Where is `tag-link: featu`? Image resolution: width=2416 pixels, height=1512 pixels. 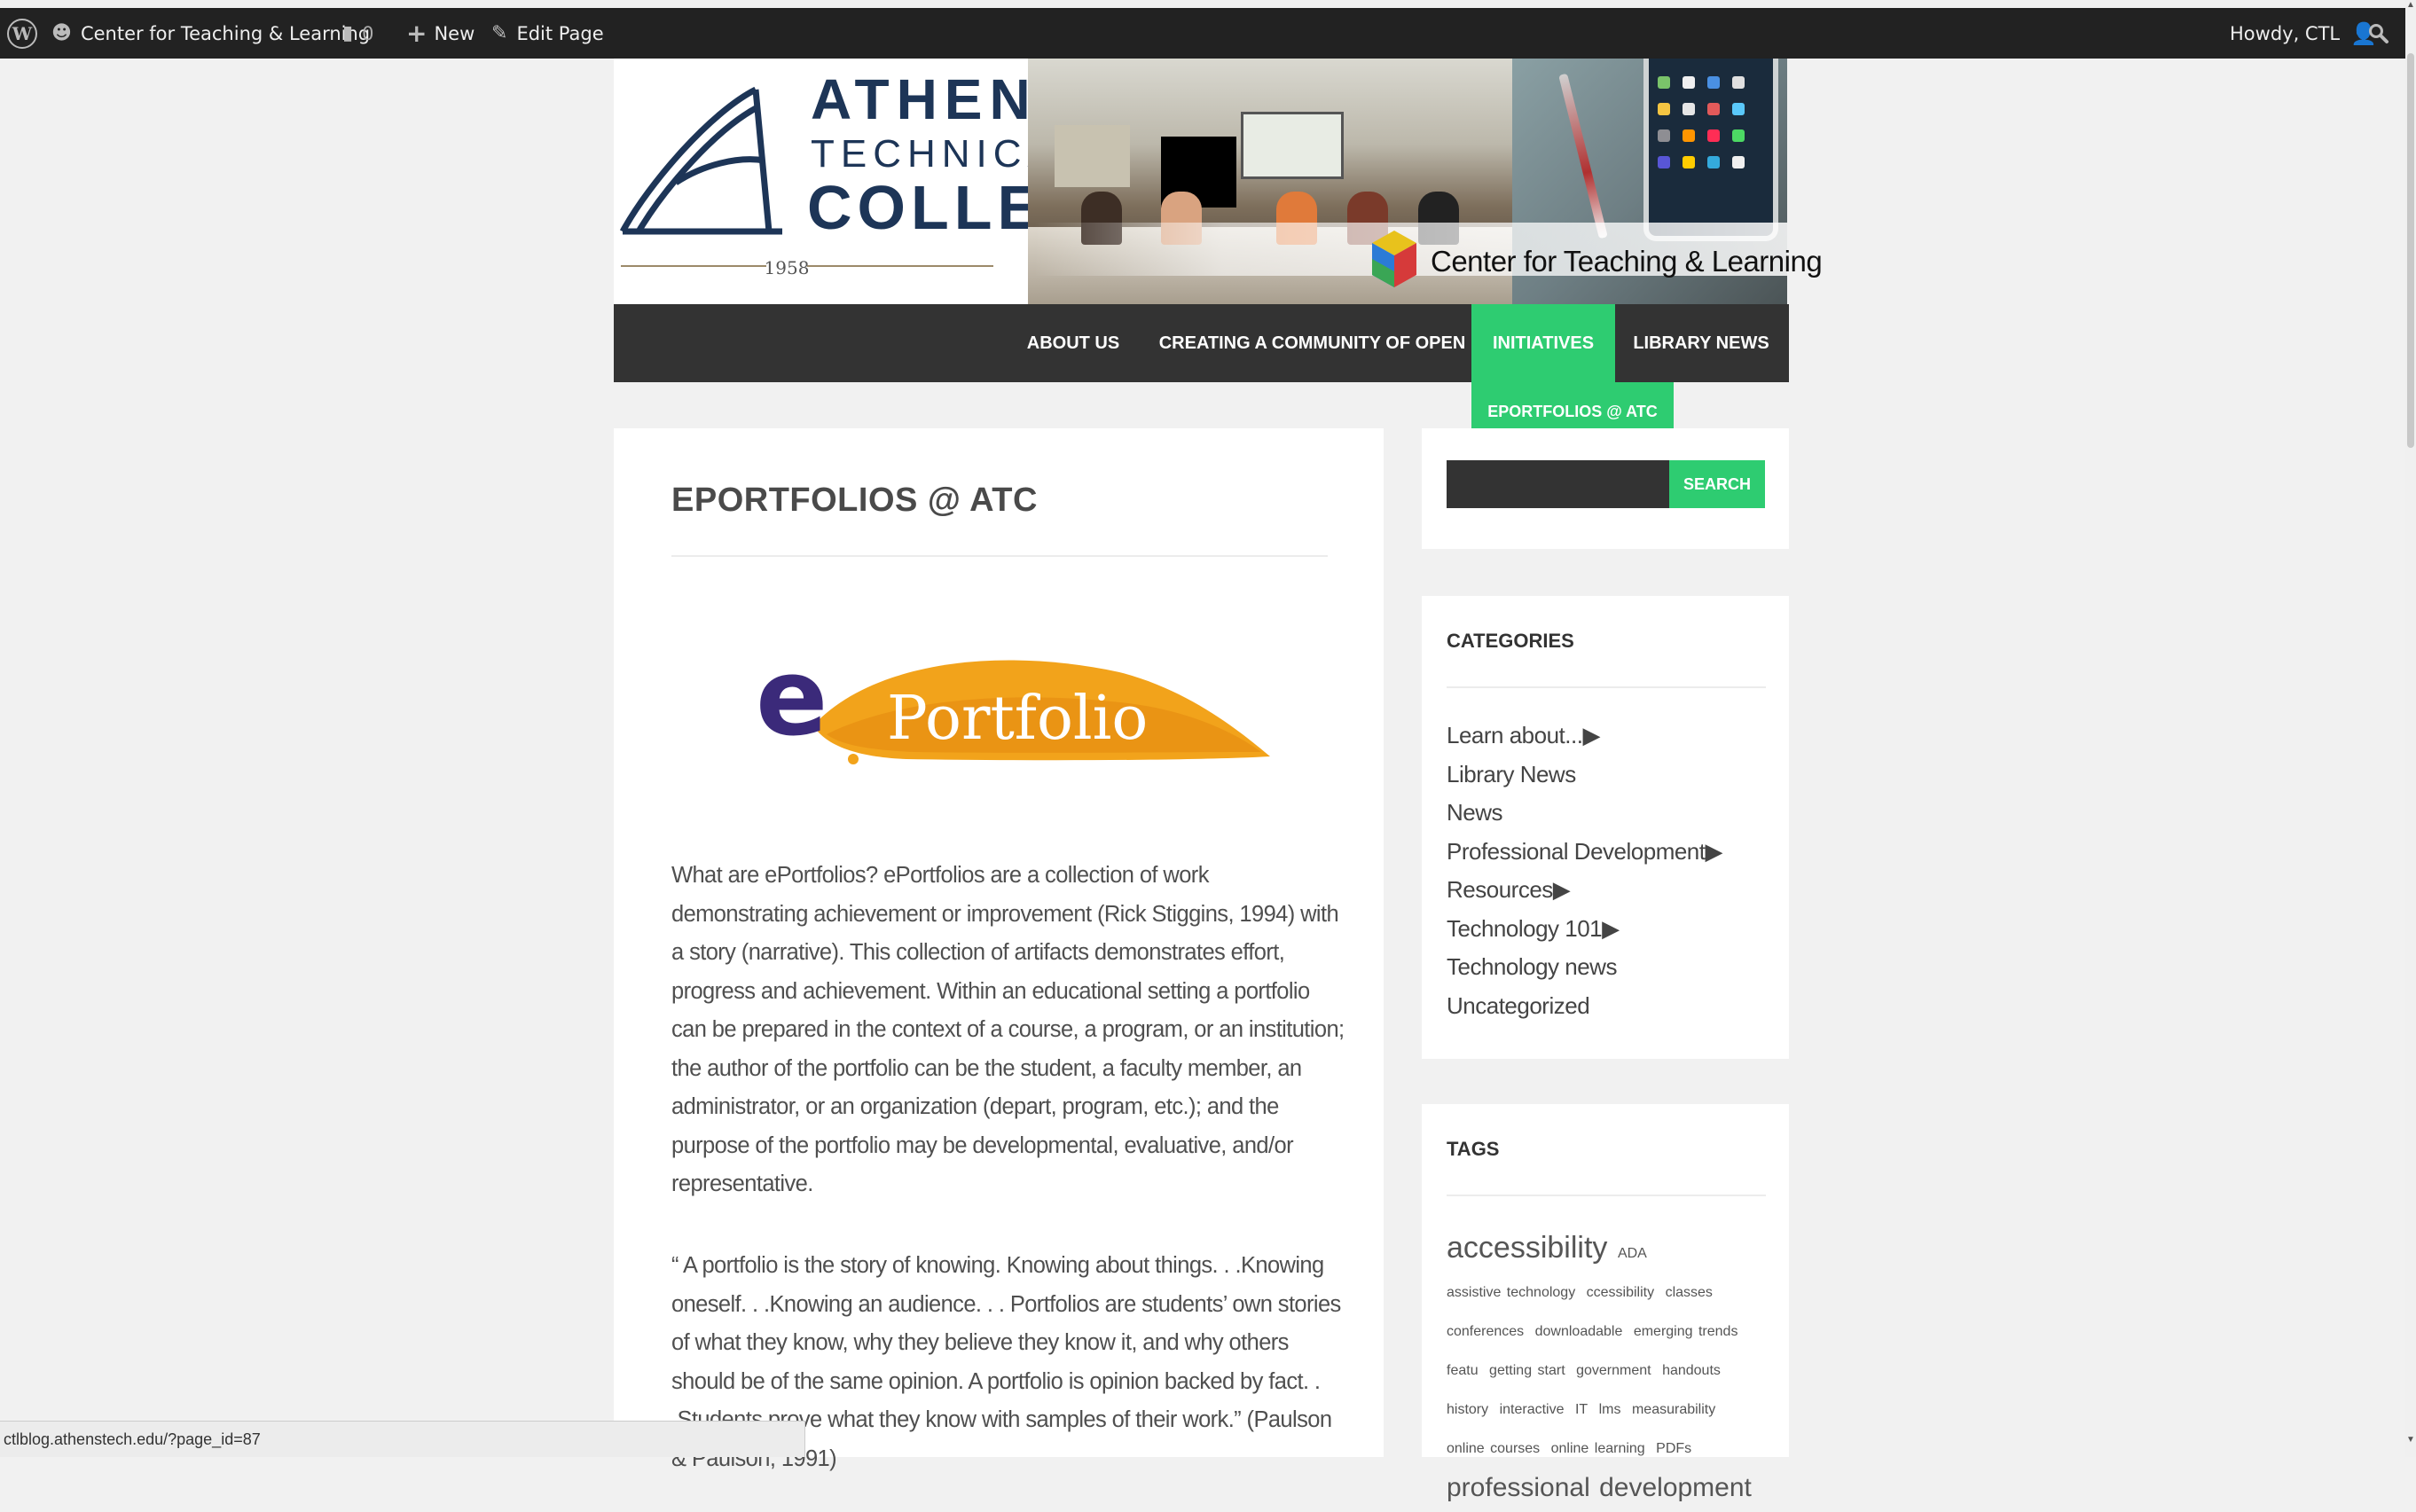 tag-link: featu is located at coordinates (1463, 1370).